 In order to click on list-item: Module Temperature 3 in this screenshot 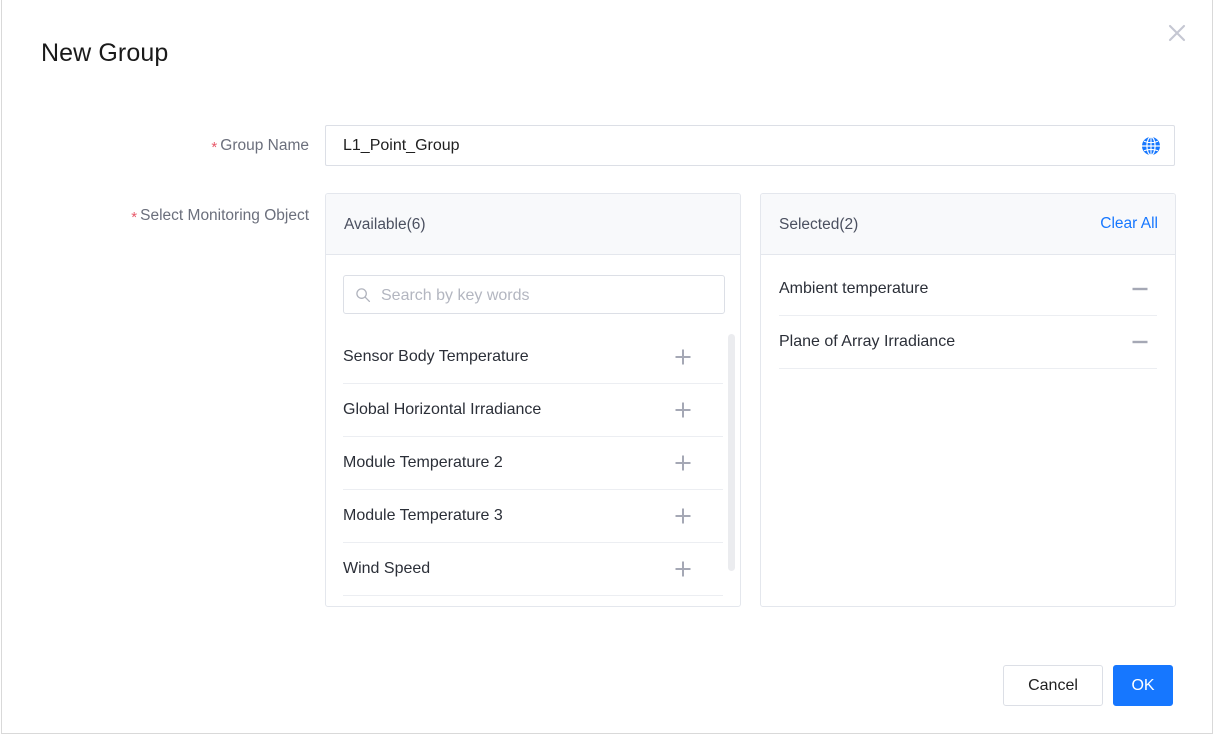, I will do `click(533, 516)`.